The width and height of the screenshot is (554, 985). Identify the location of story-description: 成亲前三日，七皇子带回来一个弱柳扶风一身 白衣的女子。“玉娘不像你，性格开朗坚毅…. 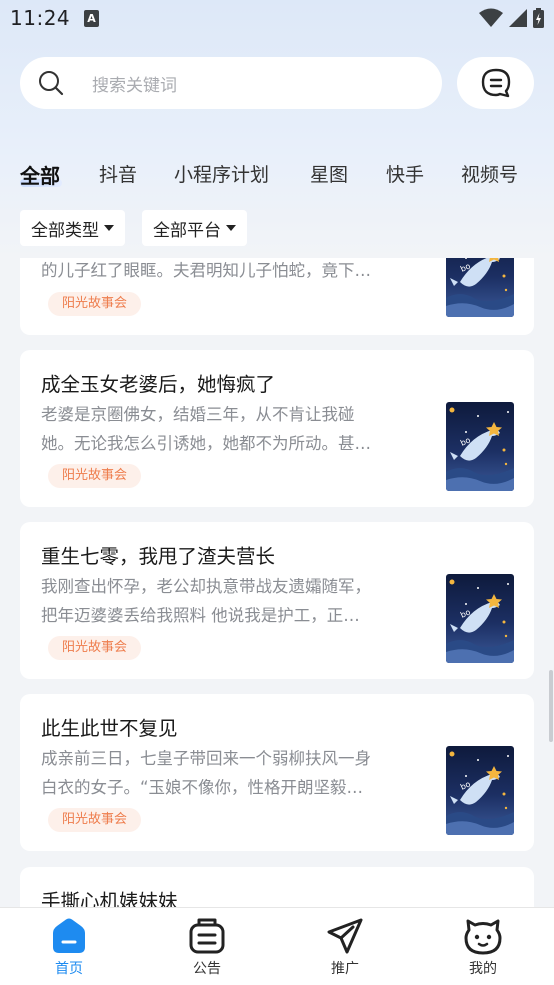
(206, 773).